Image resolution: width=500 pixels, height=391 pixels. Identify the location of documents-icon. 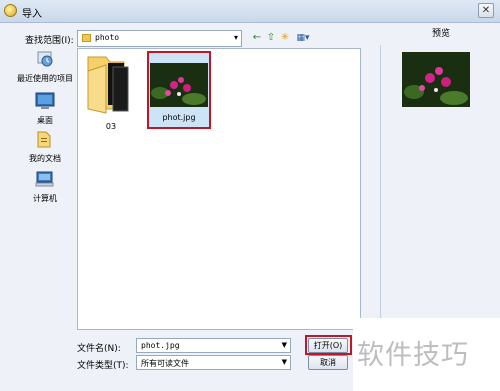
(44, 139).